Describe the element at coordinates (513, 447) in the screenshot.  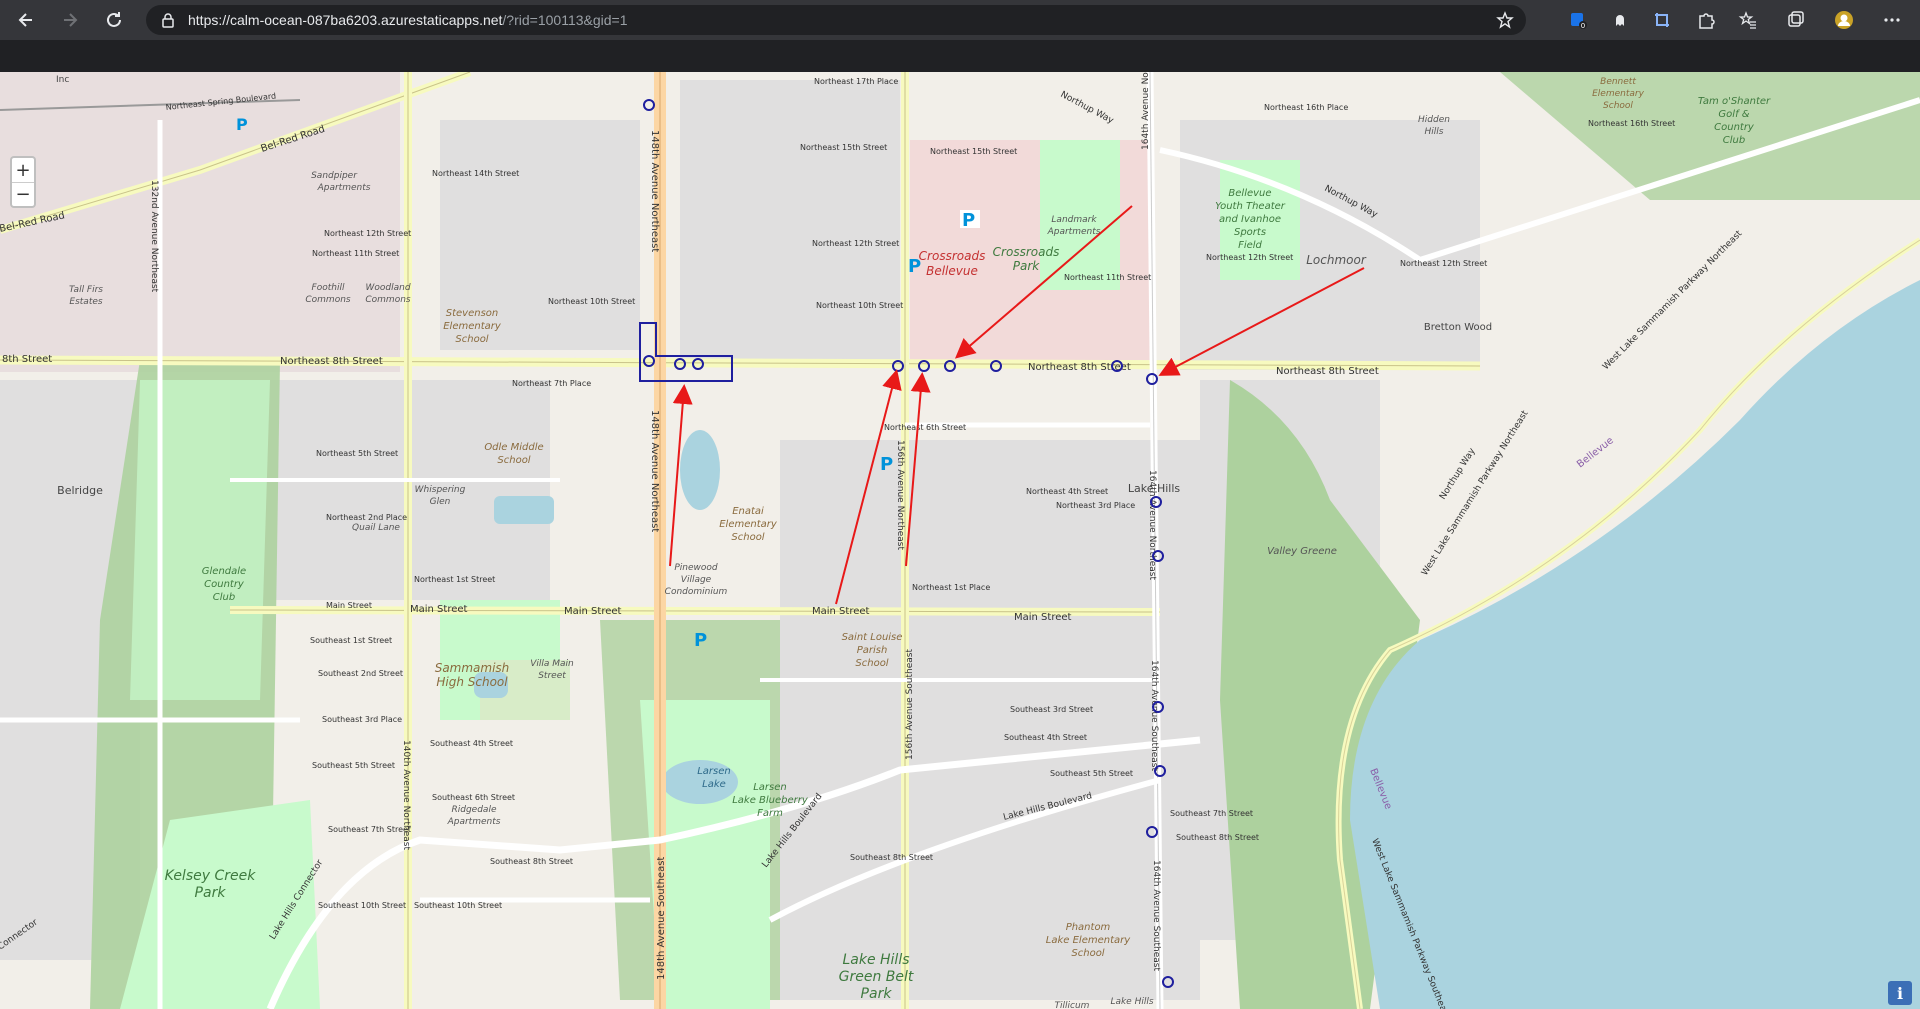
I see `svg-text: Odle Middle` at that location.